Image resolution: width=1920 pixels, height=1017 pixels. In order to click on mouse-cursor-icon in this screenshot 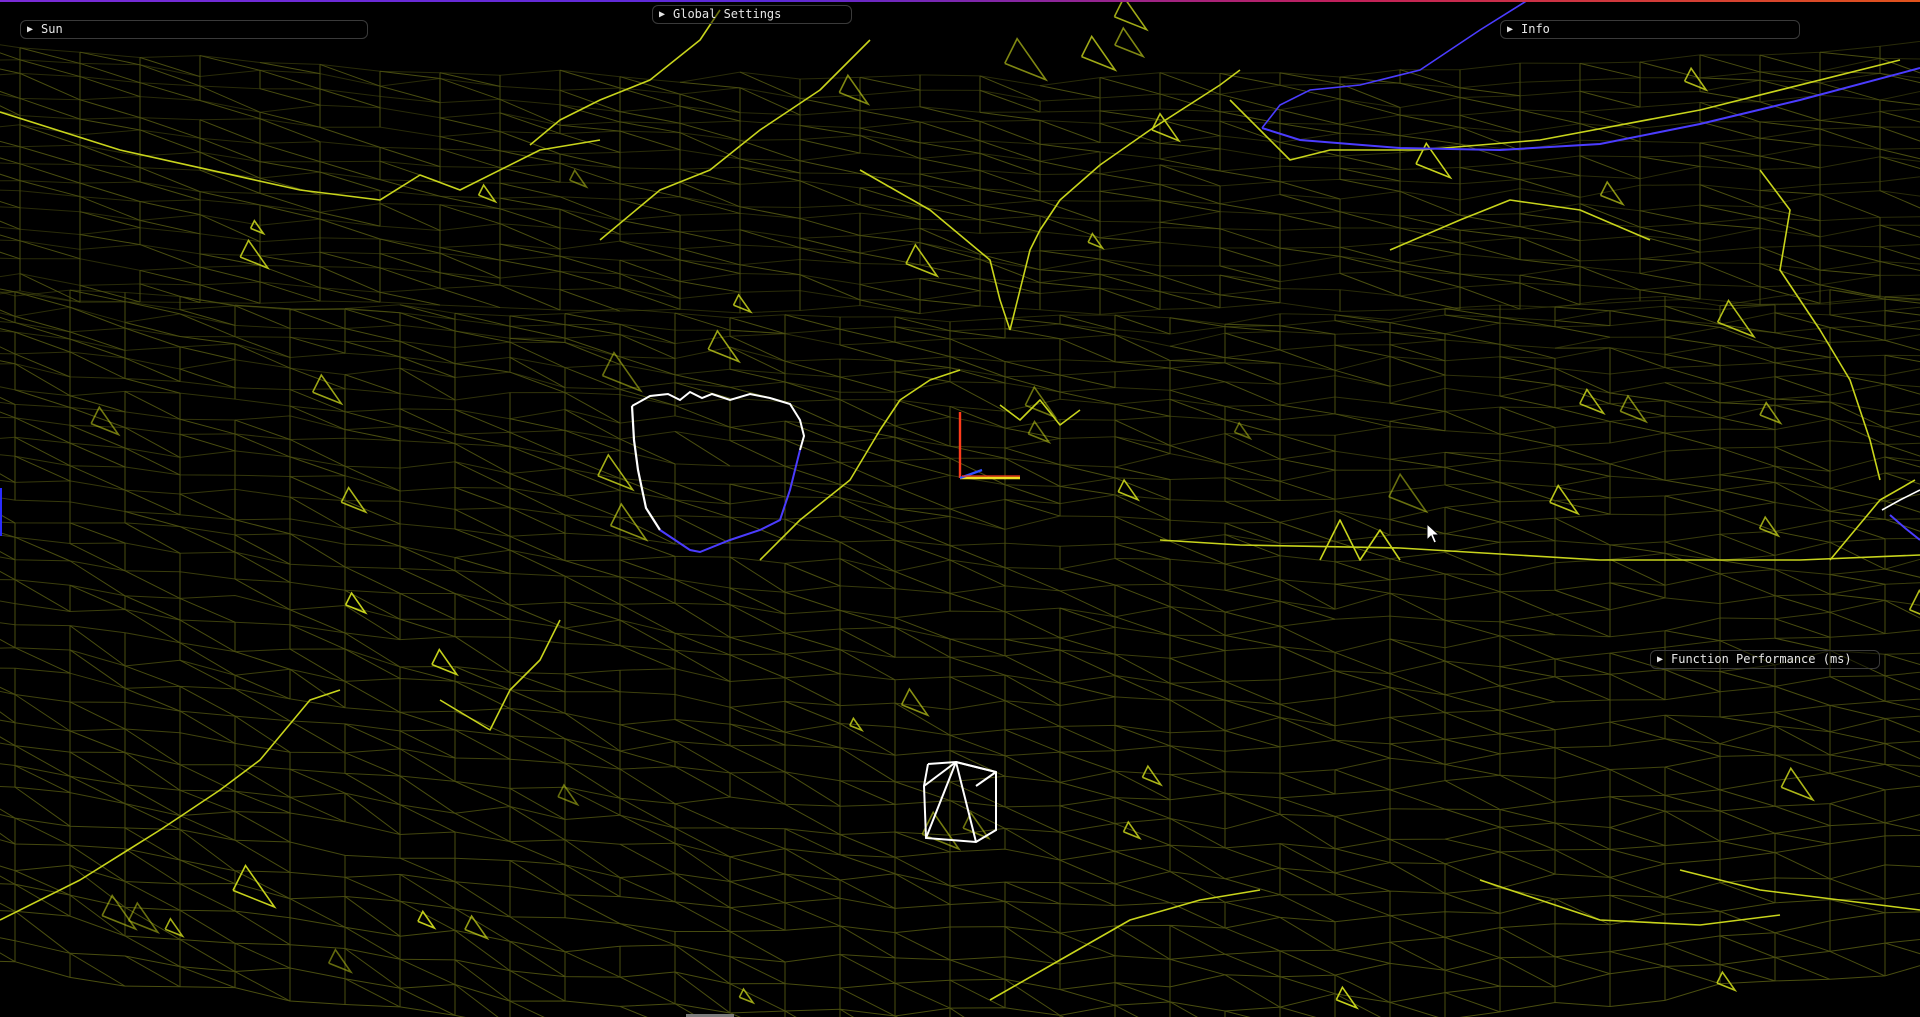, I will do `click(1433, 533)`.